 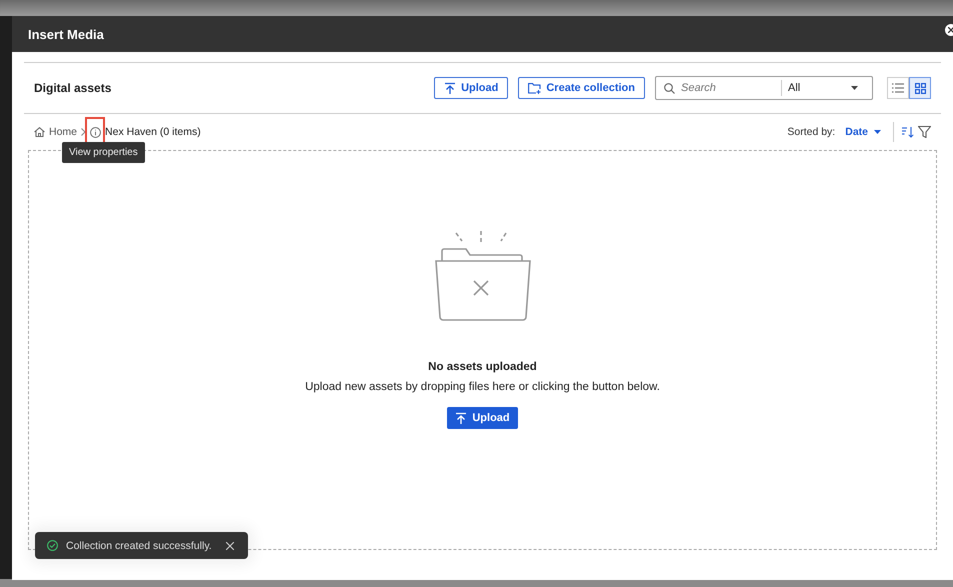 What do you see at coordinates (908, 132) in the screenshot?
I see `sort-order-icon` at bounding box center [908, 132].